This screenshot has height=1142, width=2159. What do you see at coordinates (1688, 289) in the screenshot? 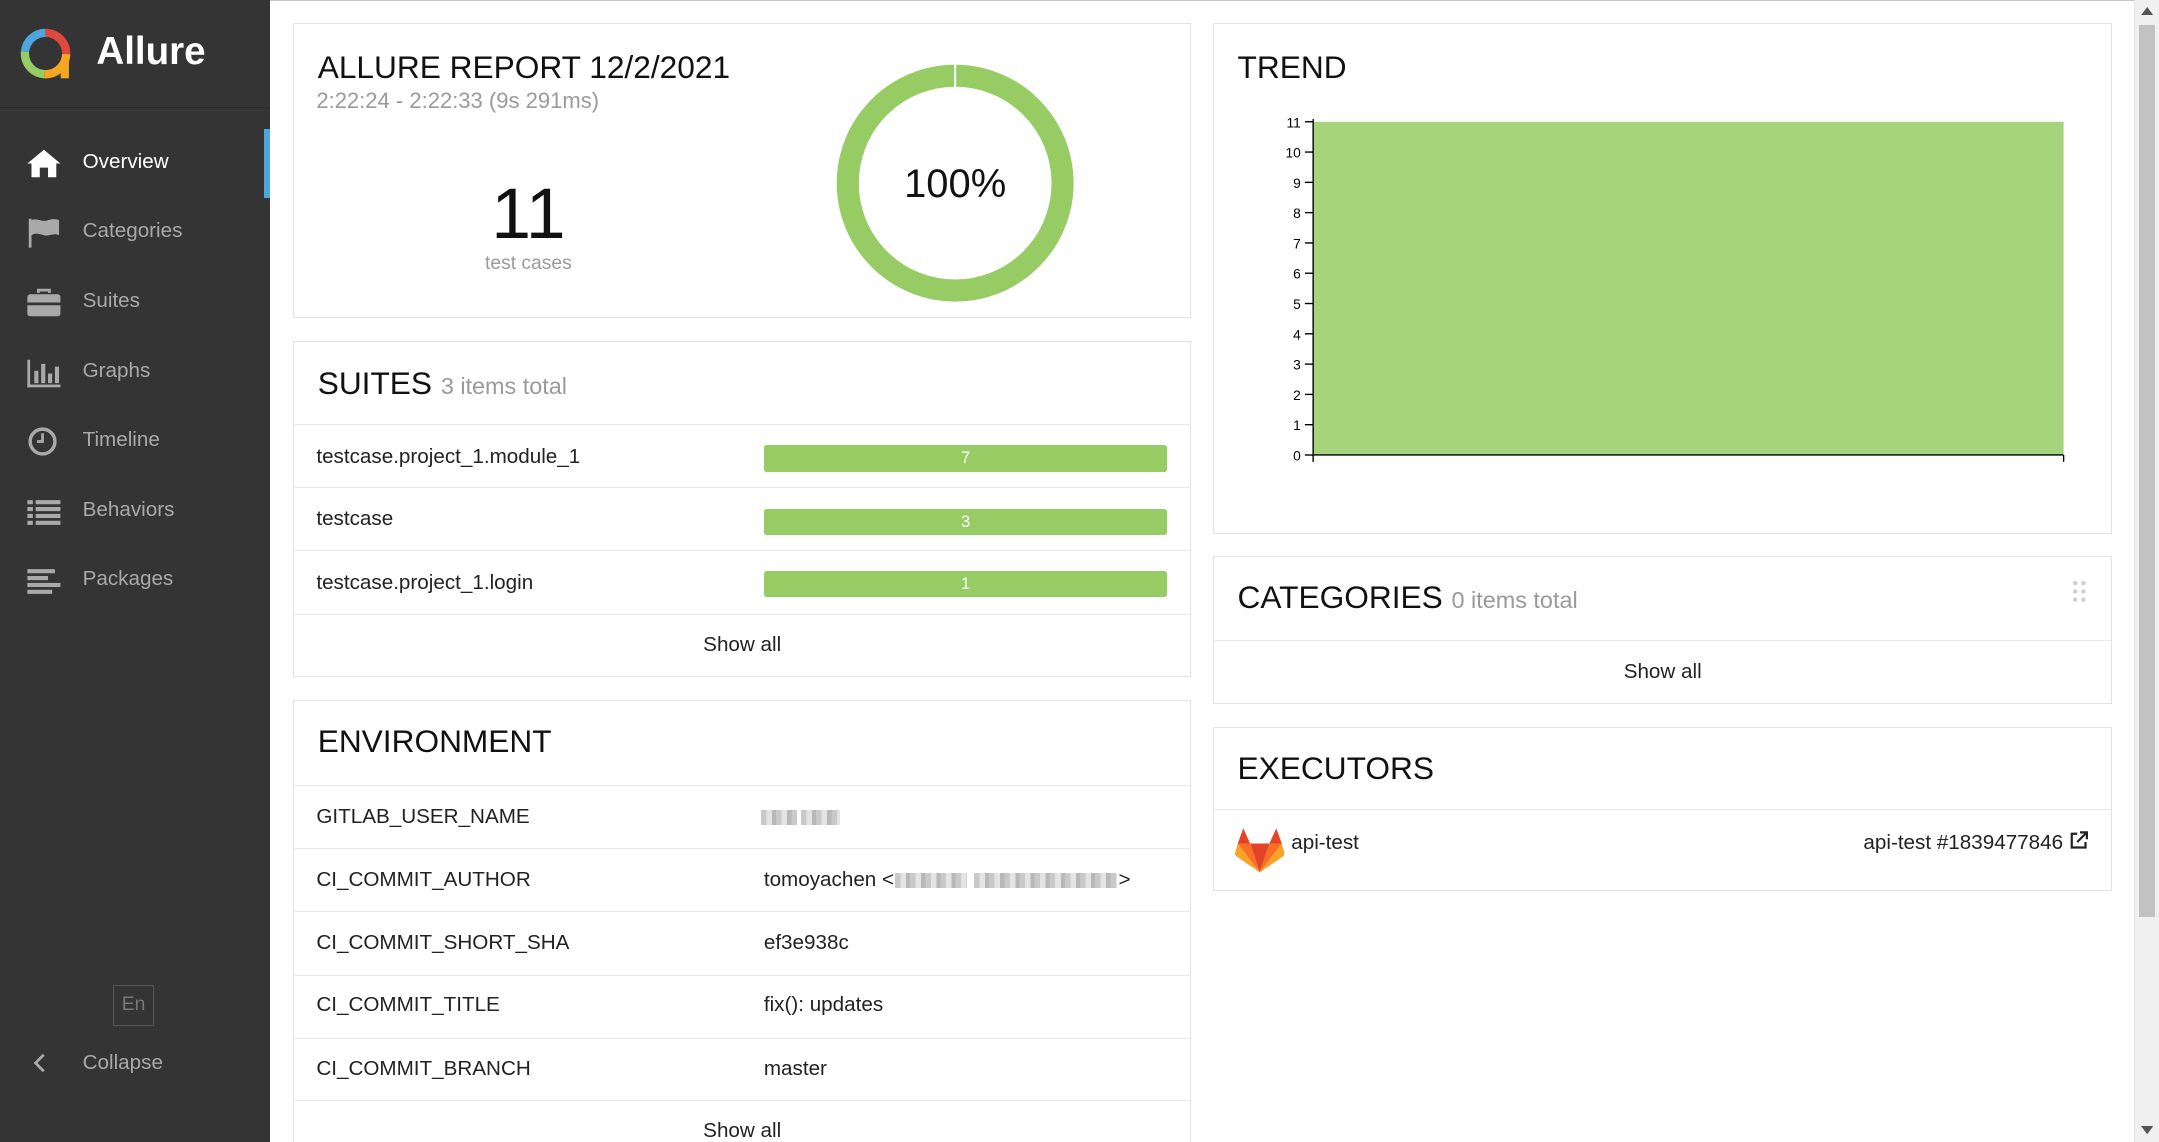
I see `trend-area` at bounding box center [1688, 289].